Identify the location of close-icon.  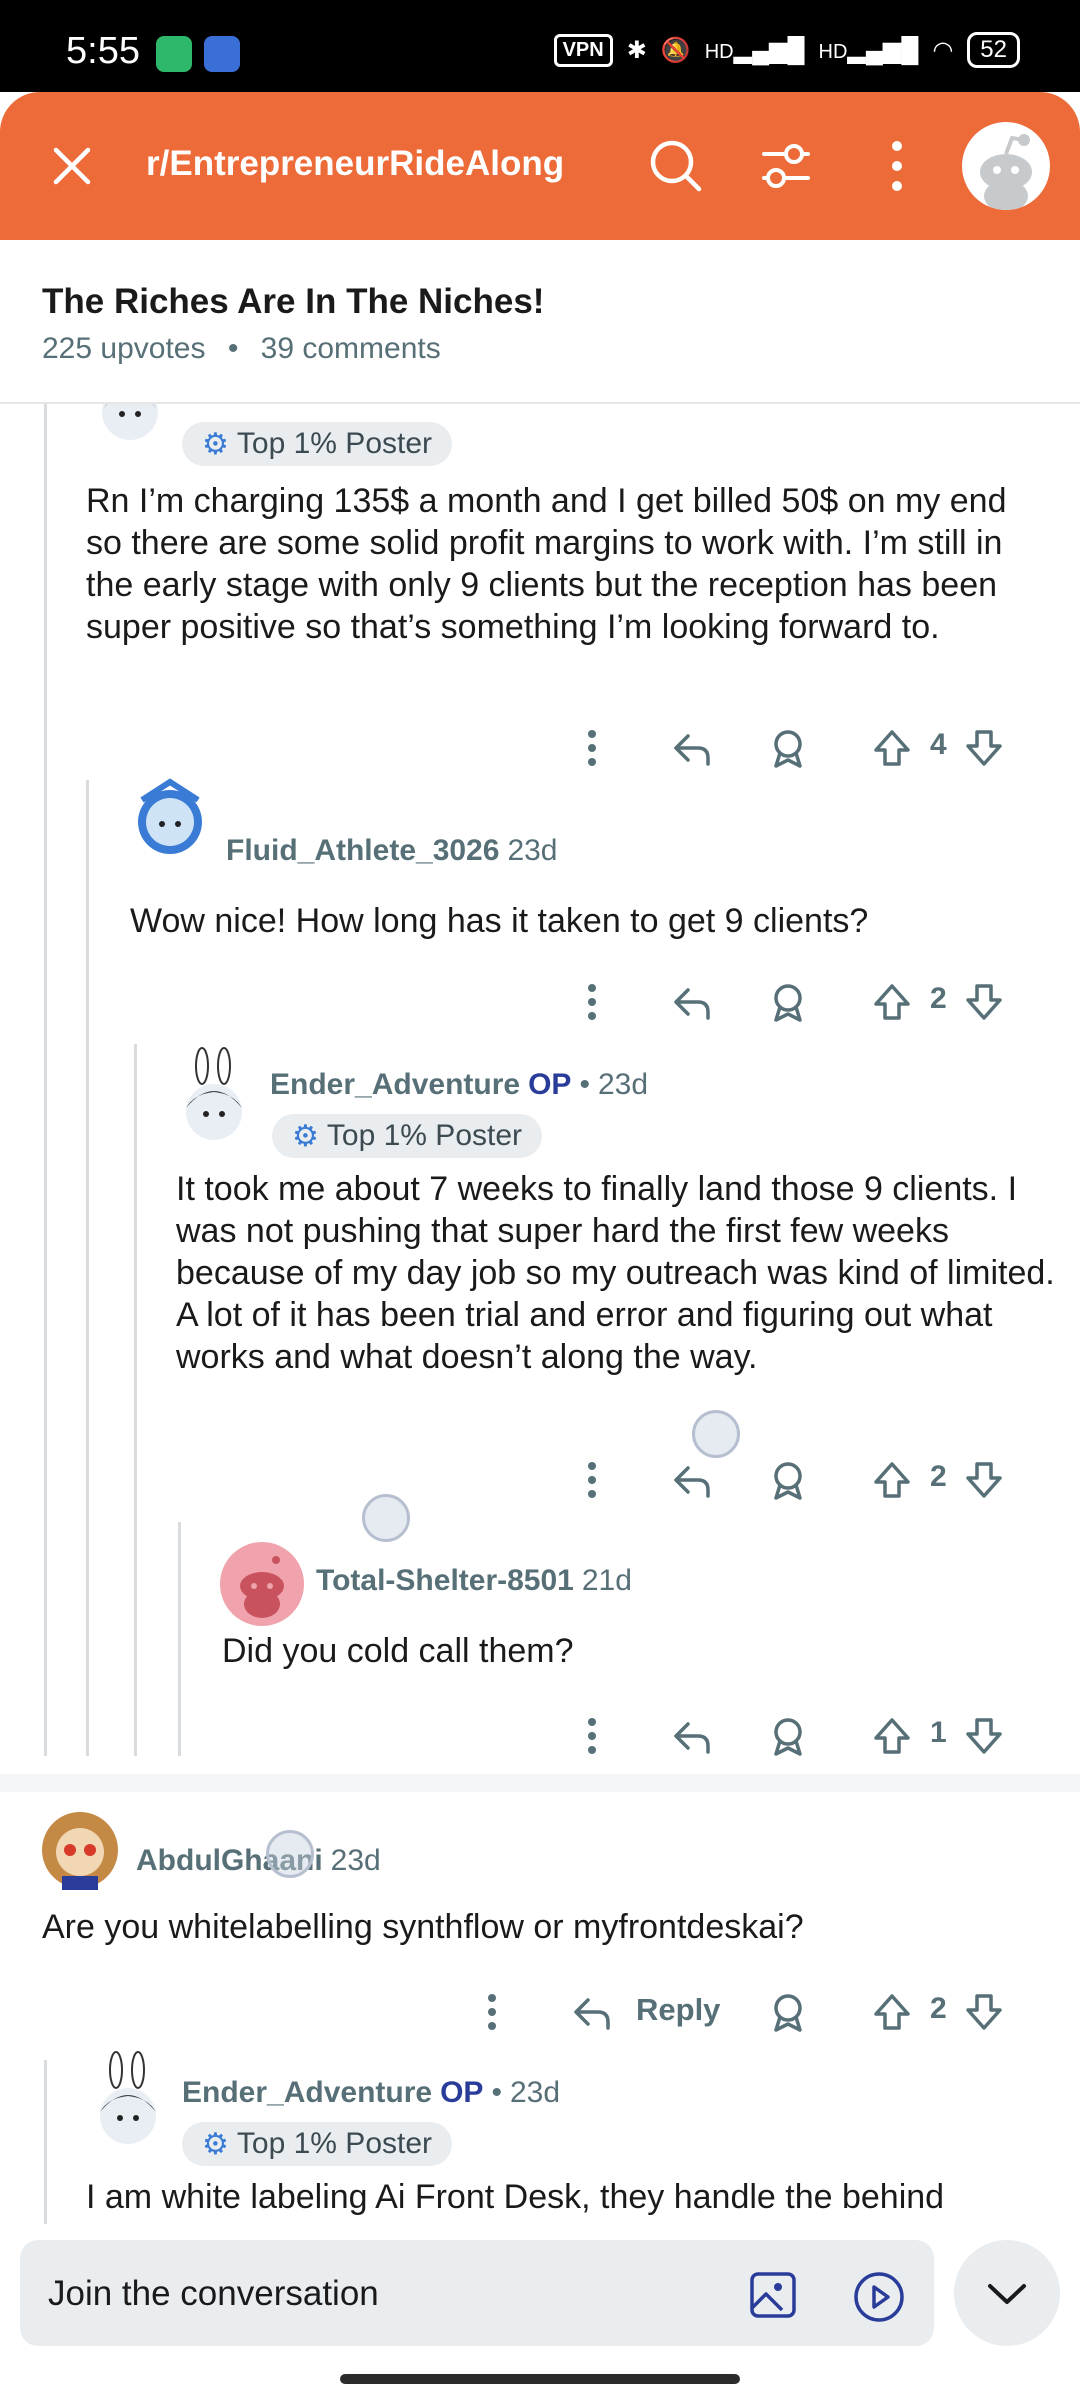
(72, 166).